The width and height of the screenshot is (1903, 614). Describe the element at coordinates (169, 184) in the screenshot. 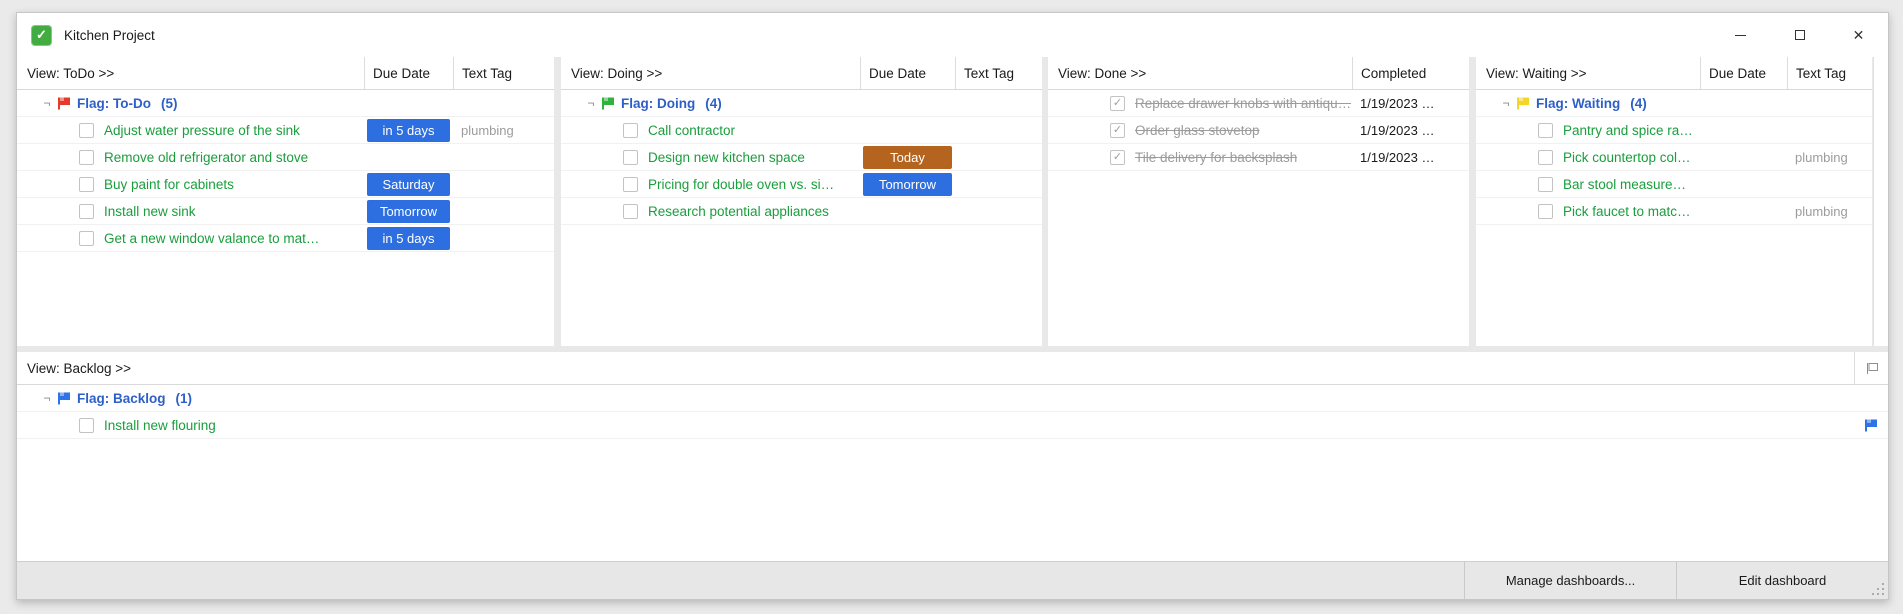

I see `task-label: Buy paint for cabinets` at that location.